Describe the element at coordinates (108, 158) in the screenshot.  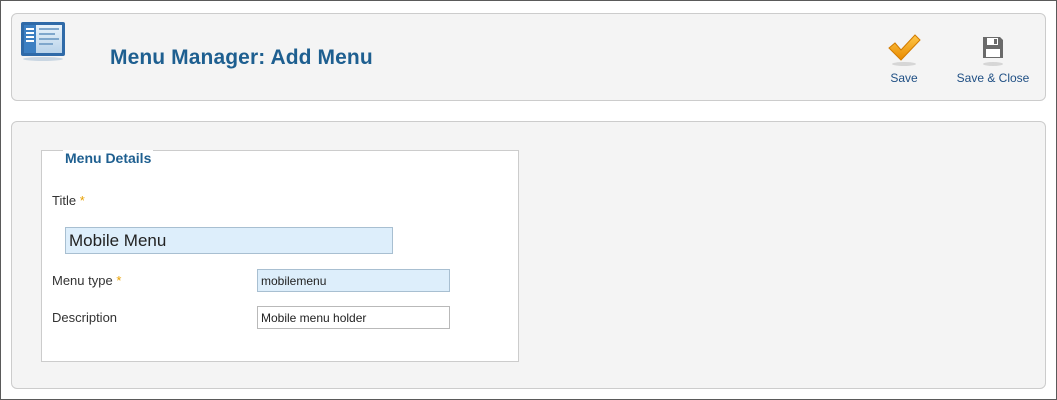
I see `menu-details-legend: Menu Details` at that location.